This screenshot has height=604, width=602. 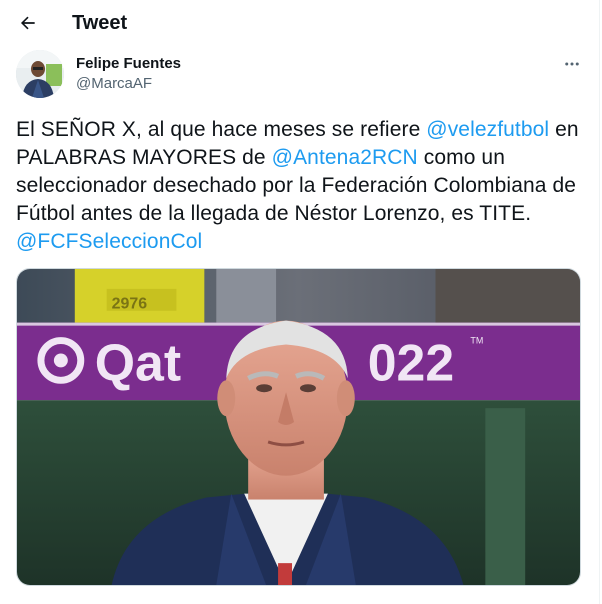 I want to click on svg-text: TM, so click(x=476, y=341).